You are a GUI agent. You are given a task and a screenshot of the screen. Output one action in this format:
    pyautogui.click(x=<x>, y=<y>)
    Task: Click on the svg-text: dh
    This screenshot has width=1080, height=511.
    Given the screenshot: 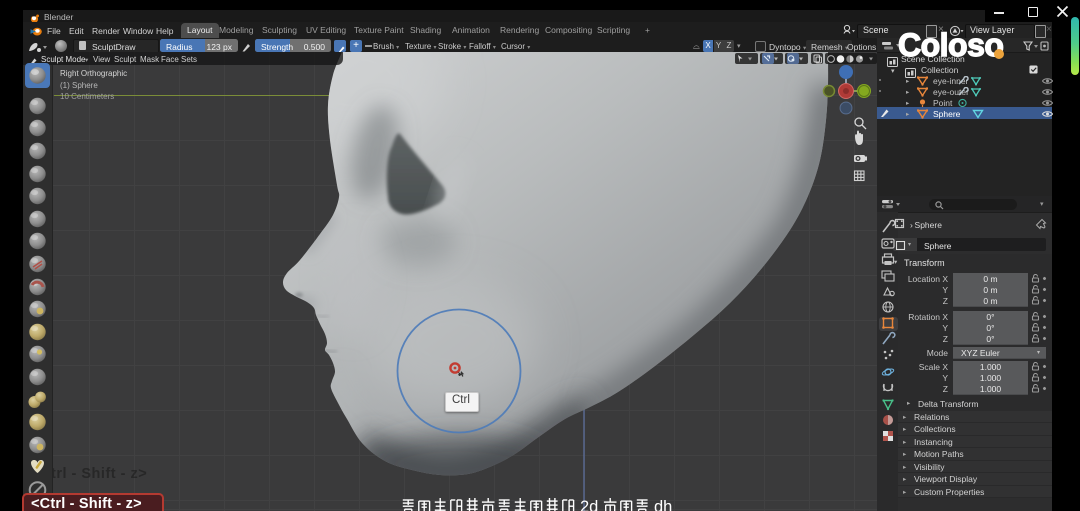 What is the action you would take?
    pyautogui.click(x=663, y=504)
    